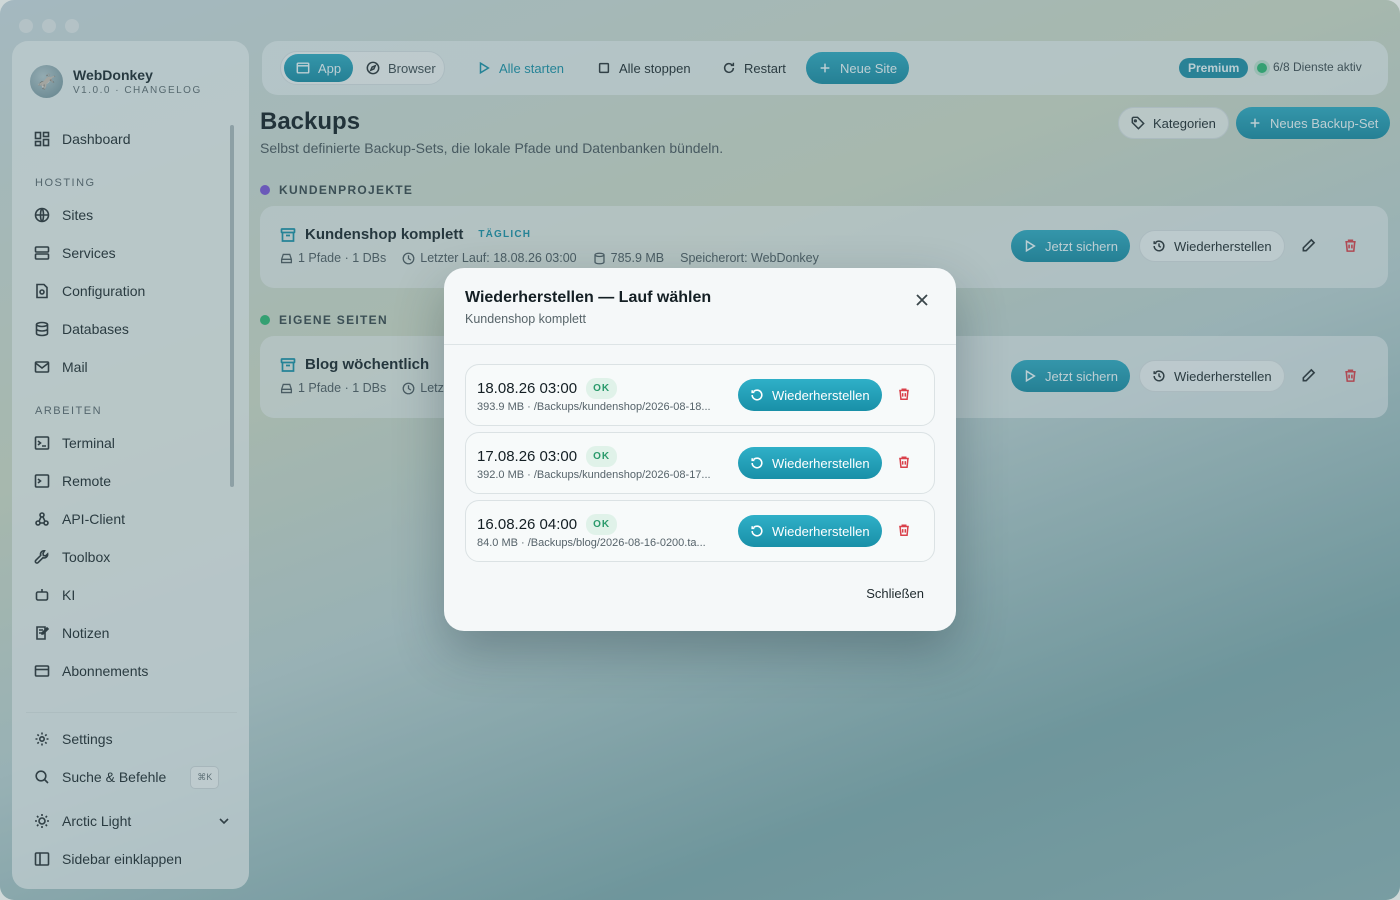  What do you see at coordinates (588, 297) in the screenshot?
I see `dialog-title: Wiederherstellen — Lauf wählen` at bounding box center [588, 297].